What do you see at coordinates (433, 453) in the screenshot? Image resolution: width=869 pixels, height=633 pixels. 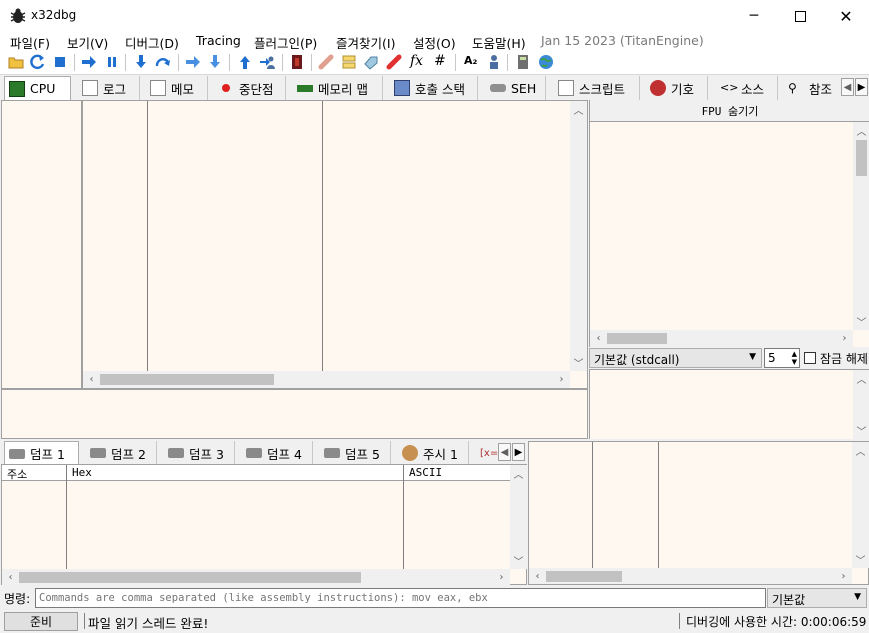 I see `tab-watch1: 주시 1` at bounding box center [433, 453].